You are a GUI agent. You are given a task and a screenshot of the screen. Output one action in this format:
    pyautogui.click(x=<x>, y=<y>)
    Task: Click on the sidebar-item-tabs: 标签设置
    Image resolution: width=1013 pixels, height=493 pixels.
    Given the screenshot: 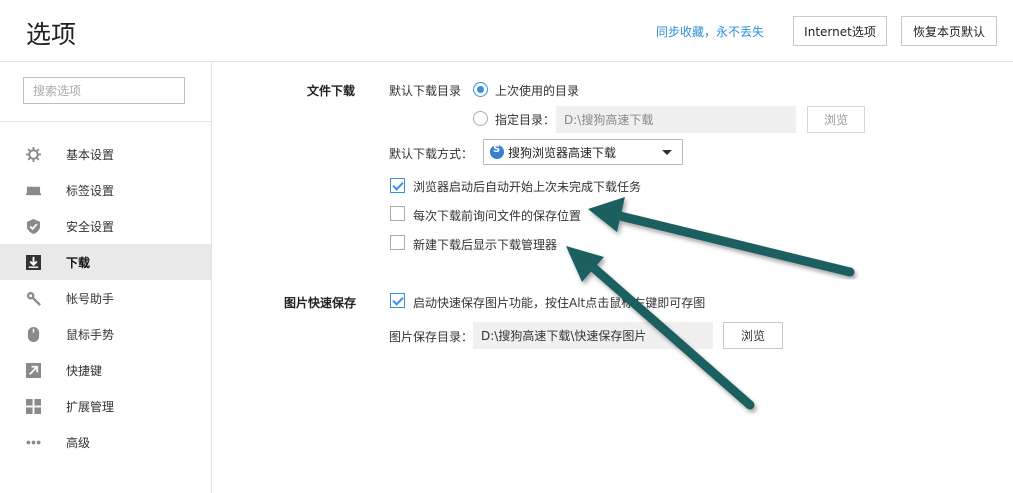 What is the action you would take?
    pyautogui.click(x=105, y=190)
    